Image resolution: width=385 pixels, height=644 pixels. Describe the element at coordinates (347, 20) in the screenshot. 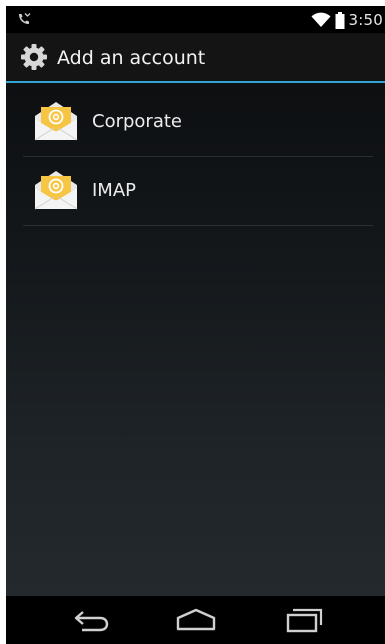

I see `status-icons: 3:50` at that location.